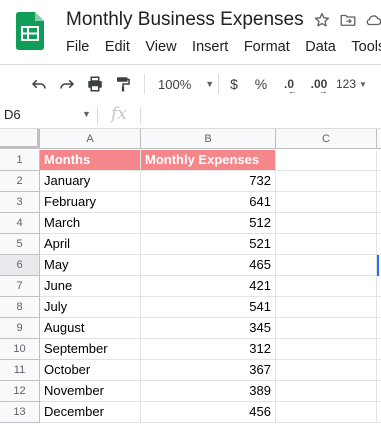 This screenshot has height=426, width=381. What do you see at coordinates (289, 84) in the screenshot?
I see `decrease-decimal-button: .0 ←` at bounding box center [289, 84].